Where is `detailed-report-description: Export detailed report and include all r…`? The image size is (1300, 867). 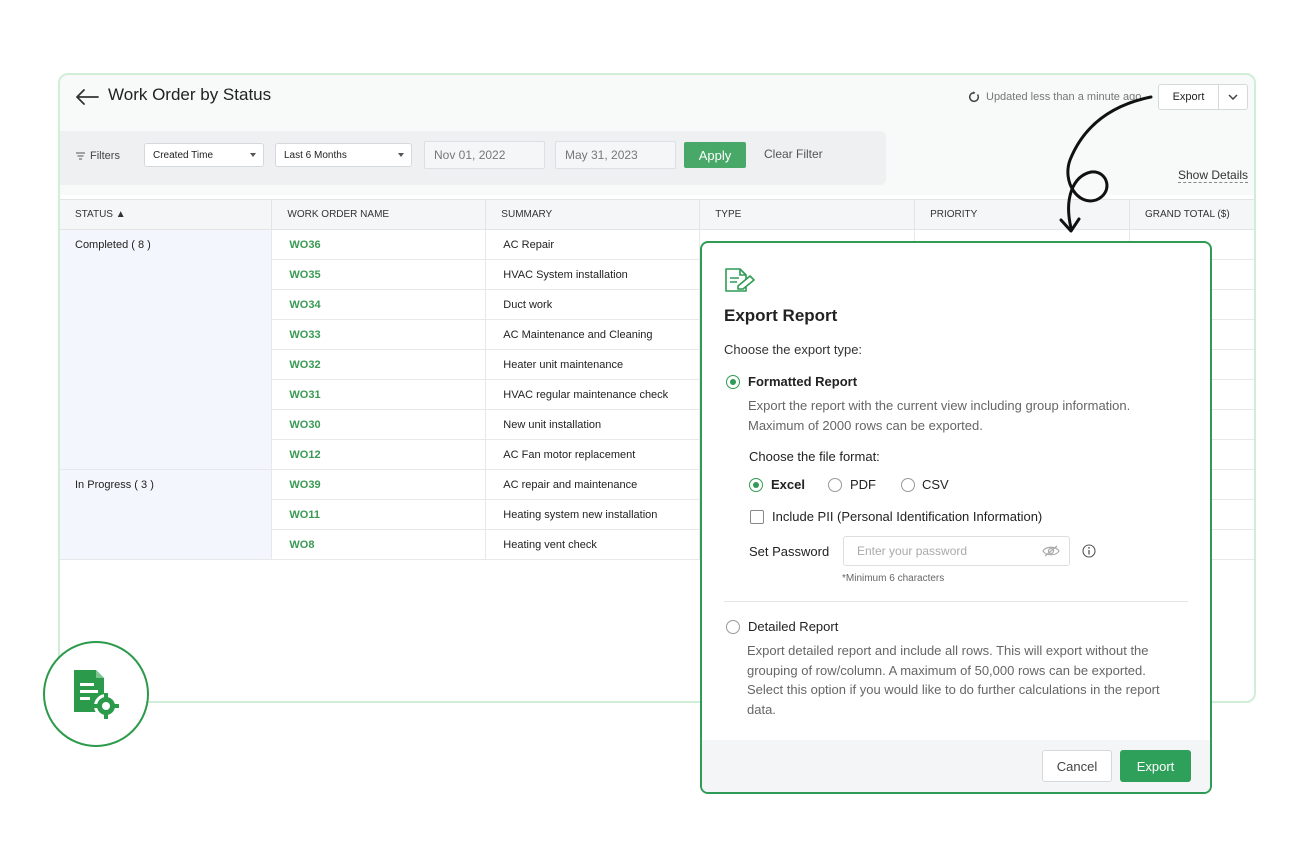
detailed-report-description: Export detailed report and include all r… is located at coordinates (953, 680).